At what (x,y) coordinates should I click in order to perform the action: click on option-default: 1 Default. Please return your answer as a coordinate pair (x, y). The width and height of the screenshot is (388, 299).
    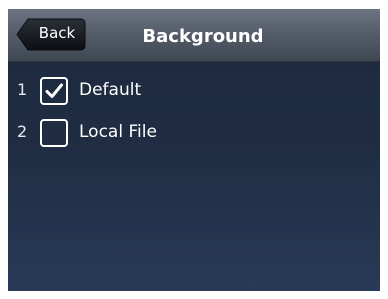
    Looking at the image, I should click on (194, 90).